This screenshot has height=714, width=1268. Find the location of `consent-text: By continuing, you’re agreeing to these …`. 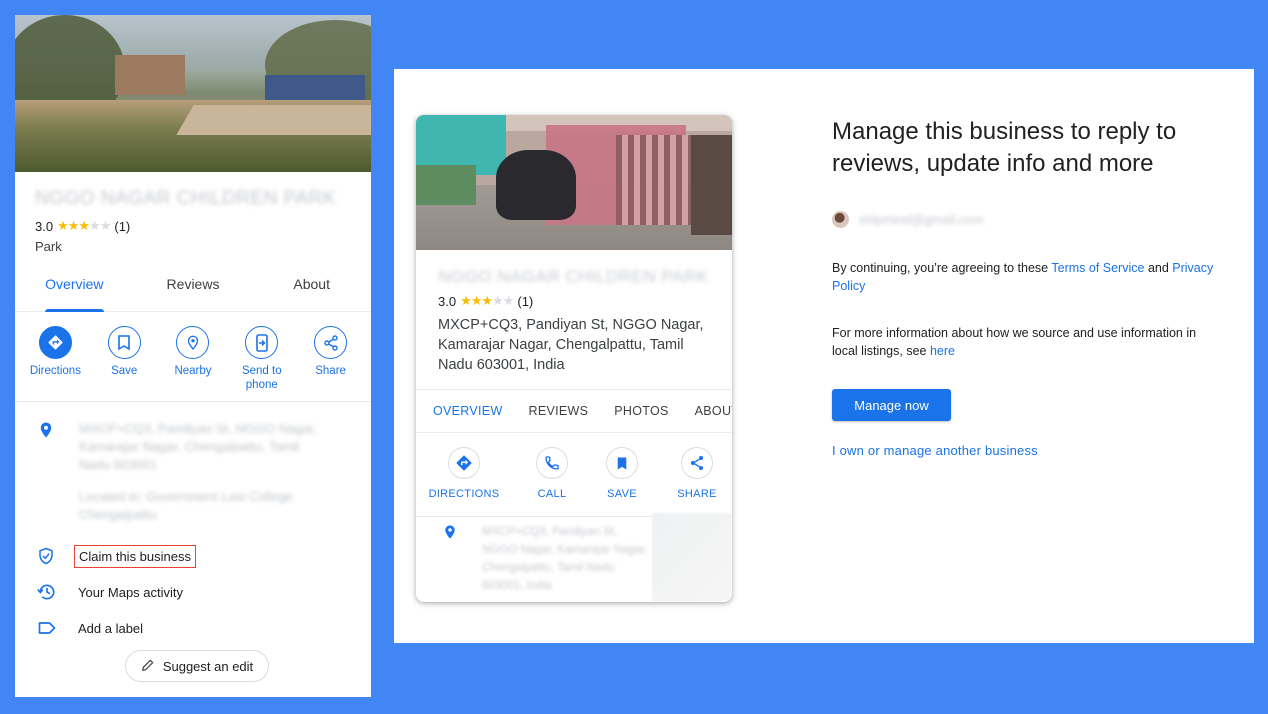

consent-text: By continuing, you’re agreeing to these … is located at coordinates (1023, 277).